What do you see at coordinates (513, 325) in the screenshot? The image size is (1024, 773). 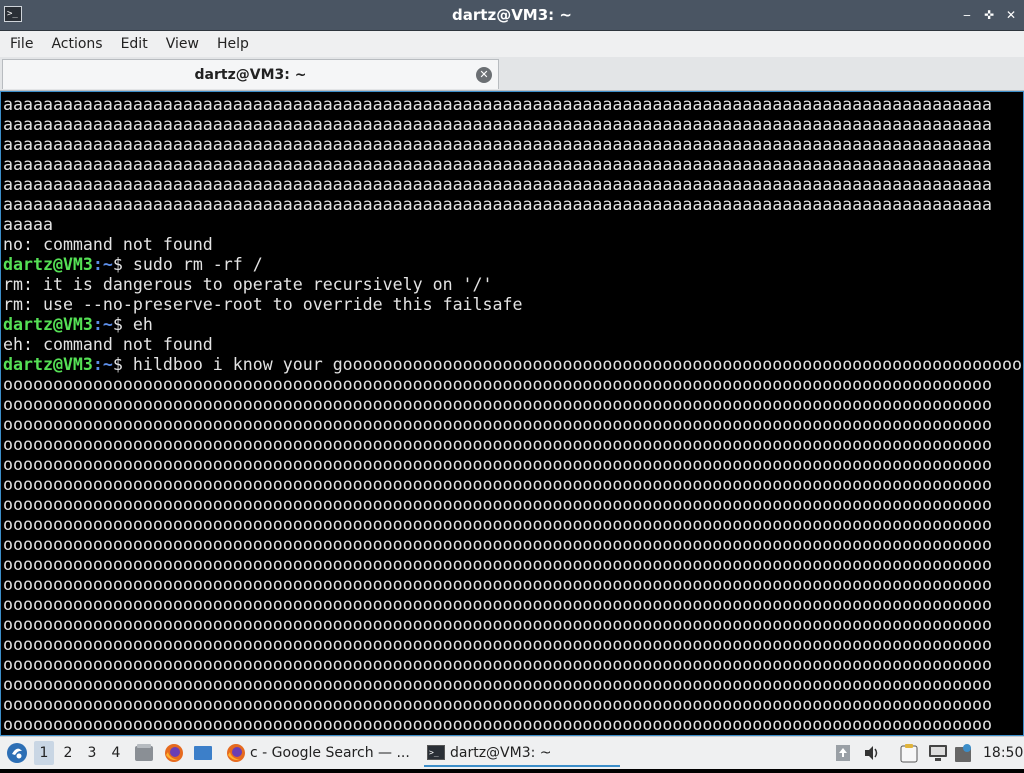 I see `terminal-prompt-line: dartz@VM3:~$ eh` at bounding box center [513, 325].